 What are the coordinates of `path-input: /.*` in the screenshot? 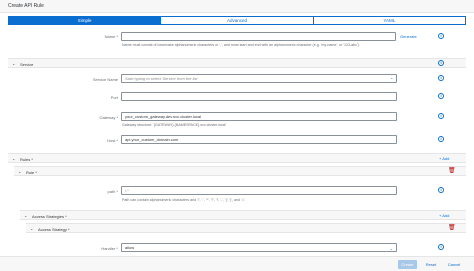 It's located at (259, 190).